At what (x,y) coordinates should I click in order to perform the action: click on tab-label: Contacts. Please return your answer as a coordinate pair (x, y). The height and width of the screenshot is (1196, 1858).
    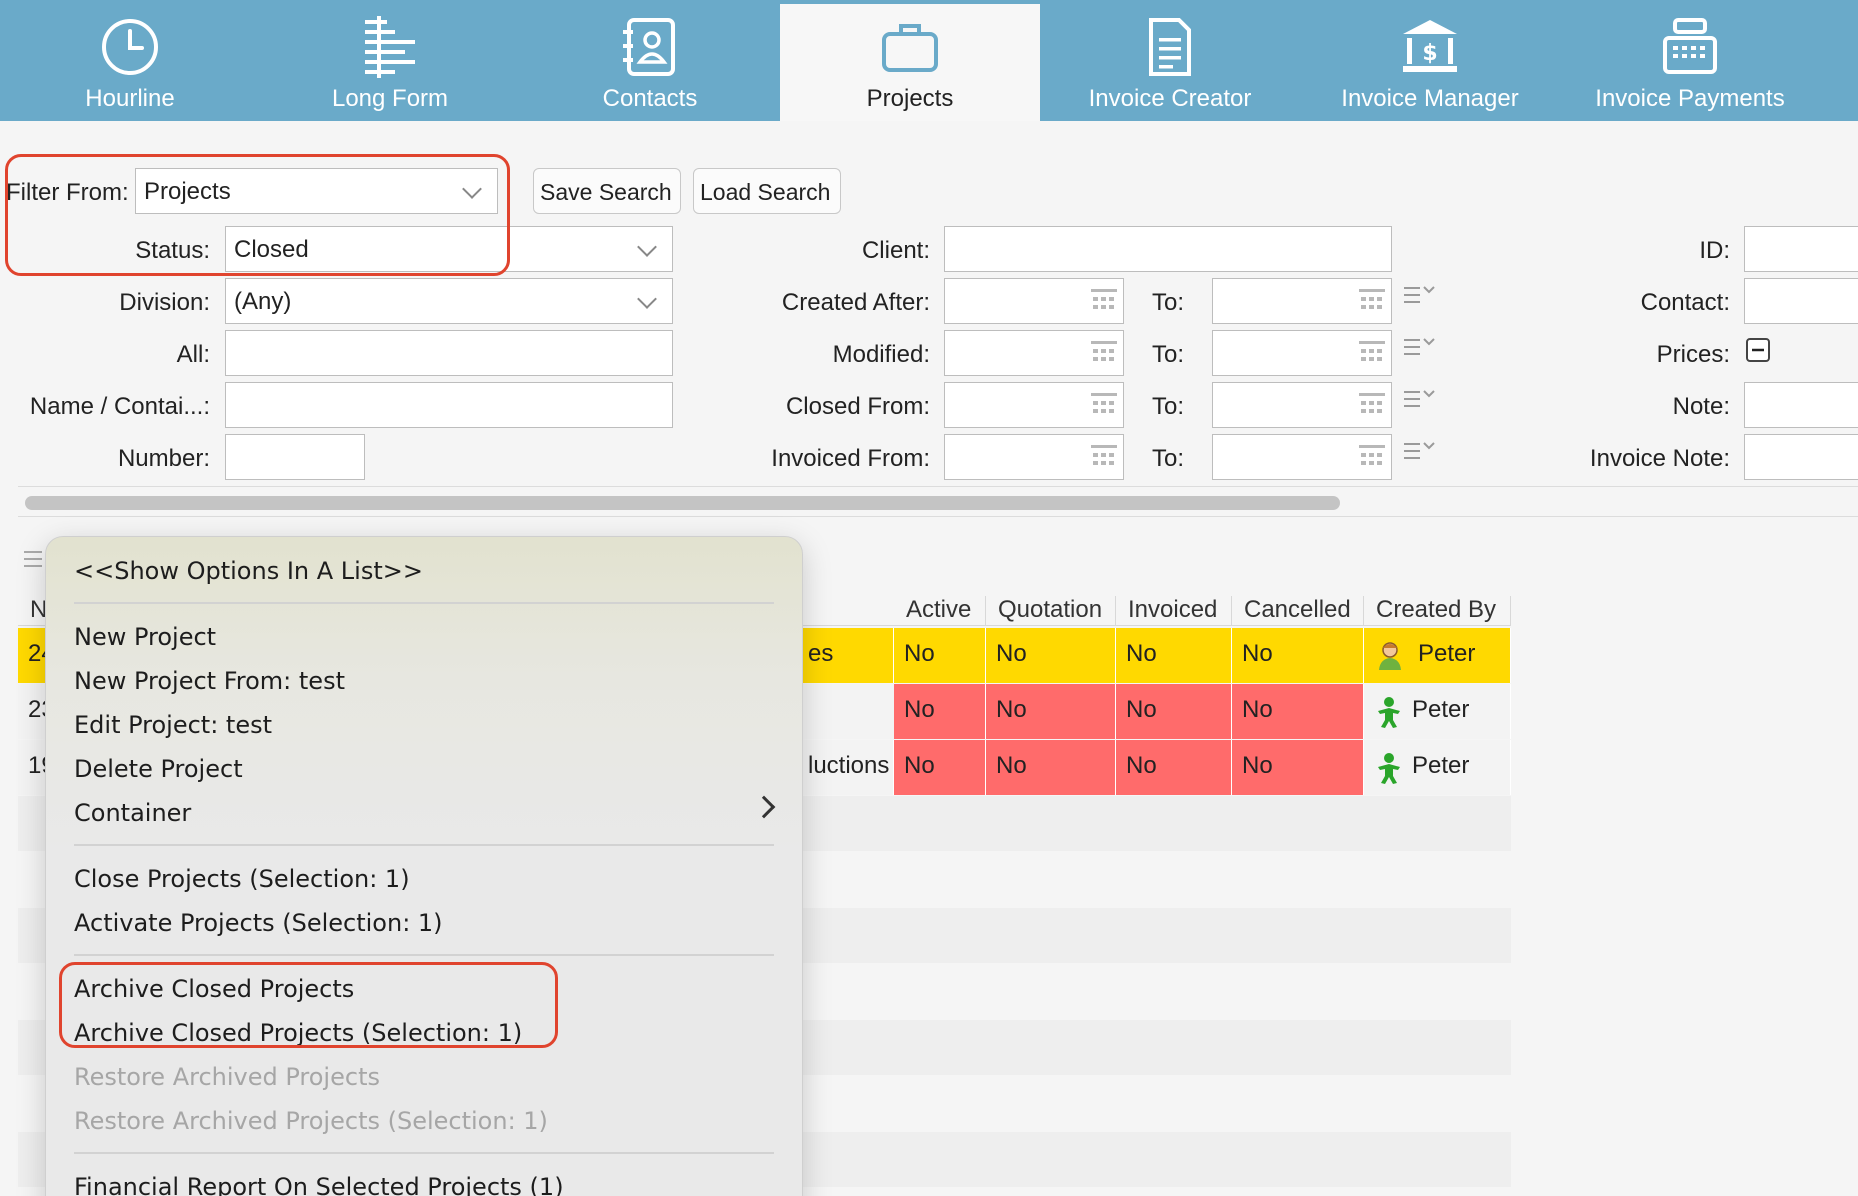
    Looking at the image, I should click on (650, 98).